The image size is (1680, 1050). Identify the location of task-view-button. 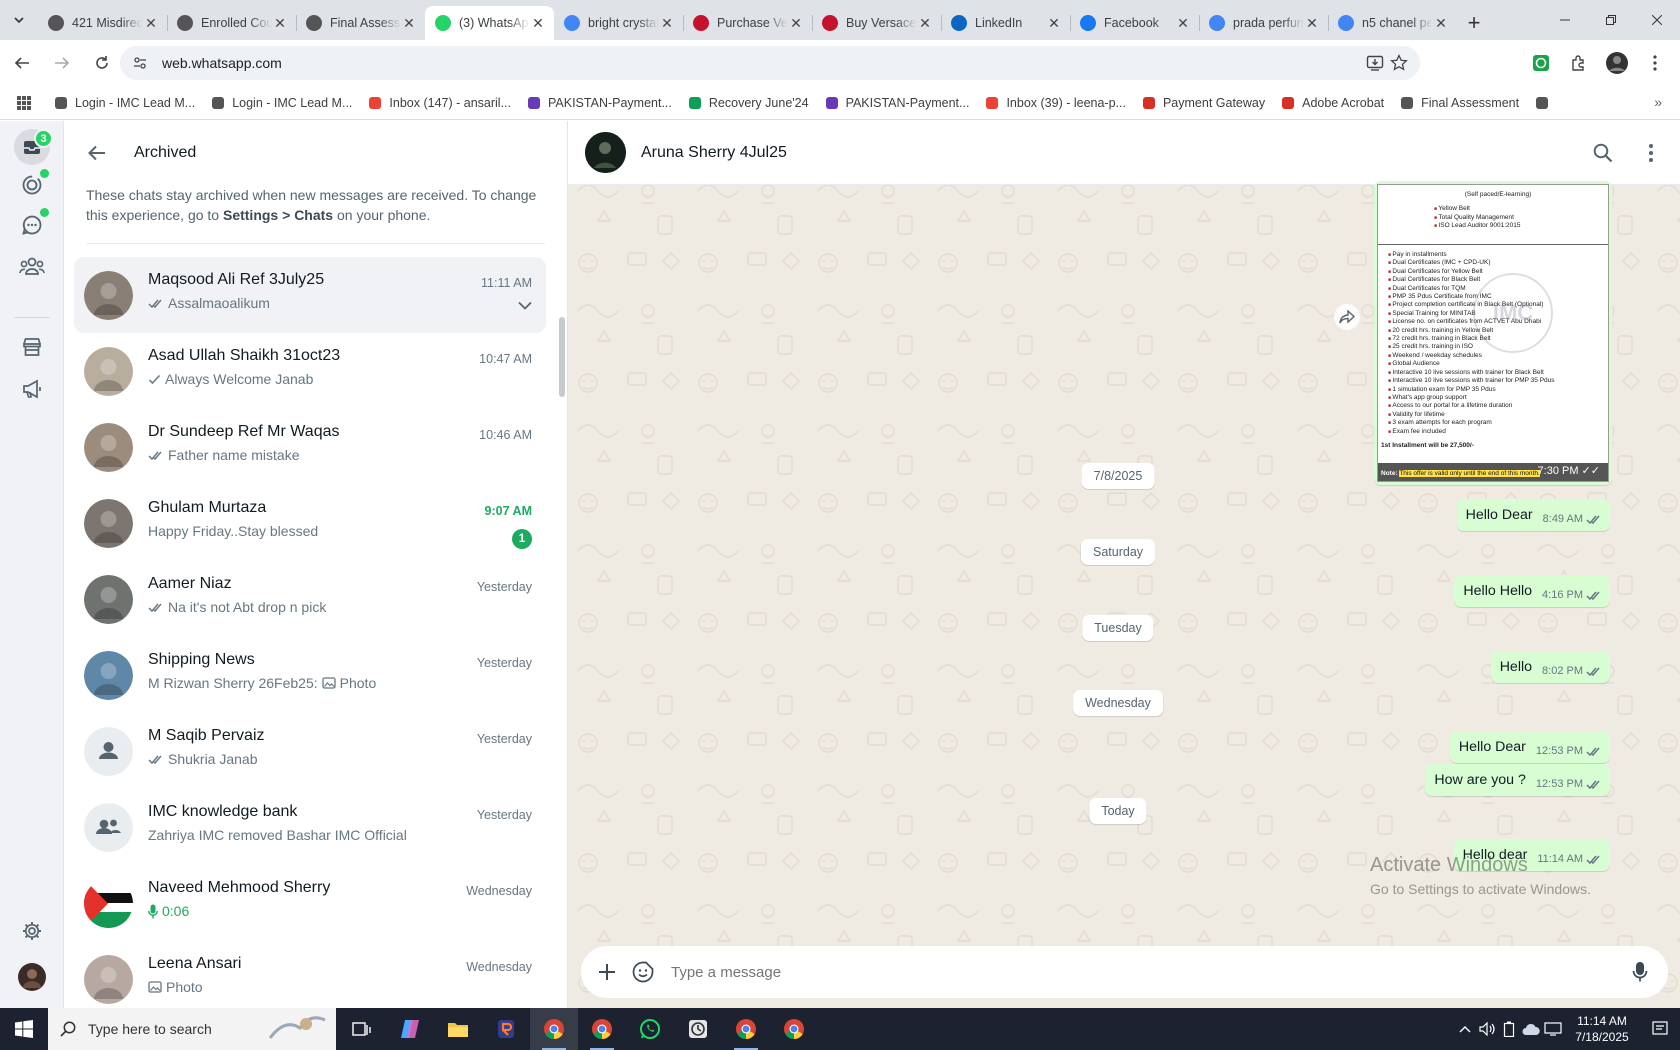
(362, 1029).